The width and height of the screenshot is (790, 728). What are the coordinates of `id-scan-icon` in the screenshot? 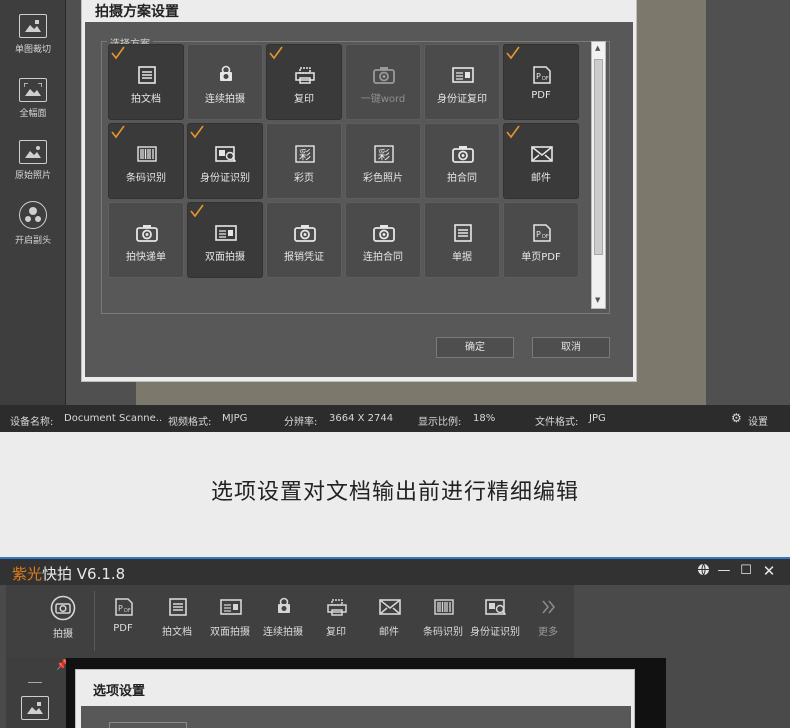 It's located at (495, 607).